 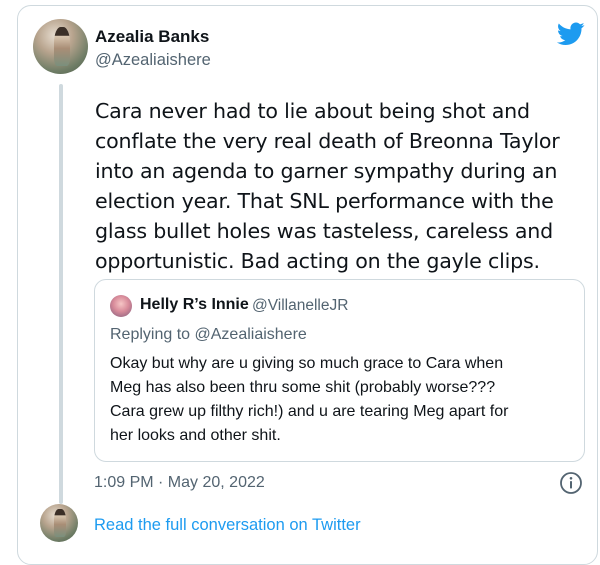 What do you see at coordinates (179, 483) in the screenshot?
I see `tweet-timestamp: 1:09 PM · May 20, 2022` at bounding box center [179, 483].